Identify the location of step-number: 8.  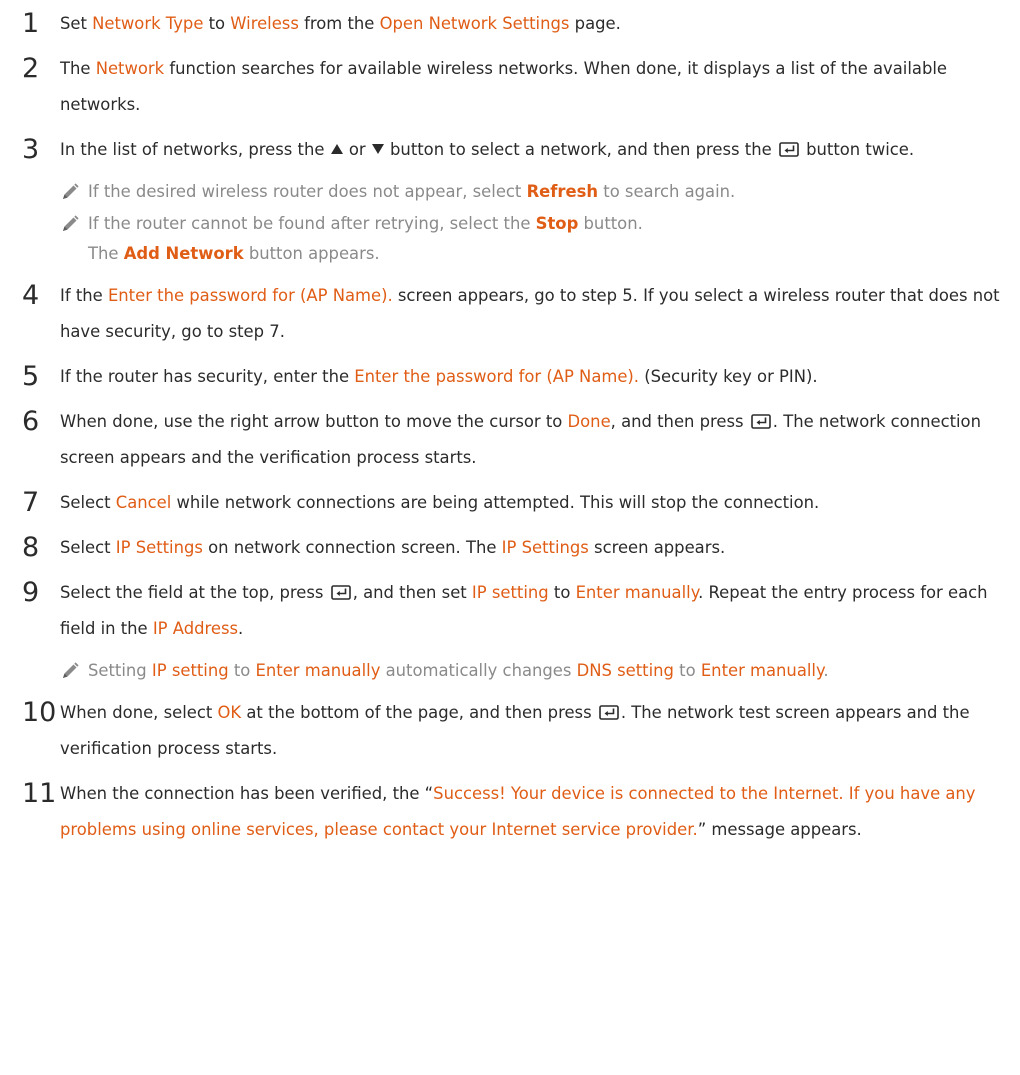
(31, 547).